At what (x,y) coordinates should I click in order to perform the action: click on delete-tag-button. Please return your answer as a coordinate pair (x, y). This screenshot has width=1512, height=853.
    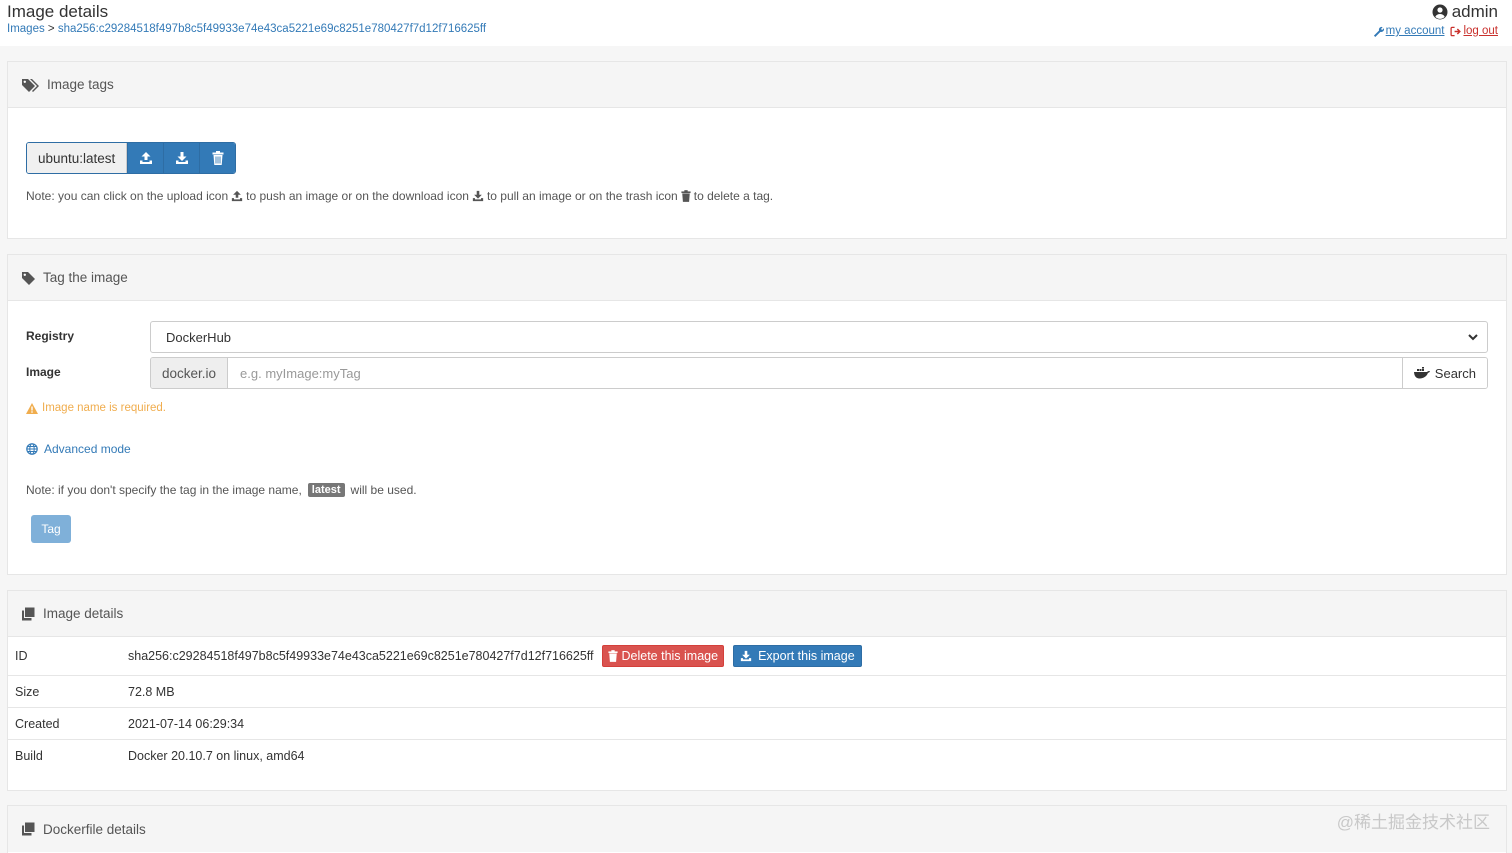
    Looking at the image, I should click on (217, 158).